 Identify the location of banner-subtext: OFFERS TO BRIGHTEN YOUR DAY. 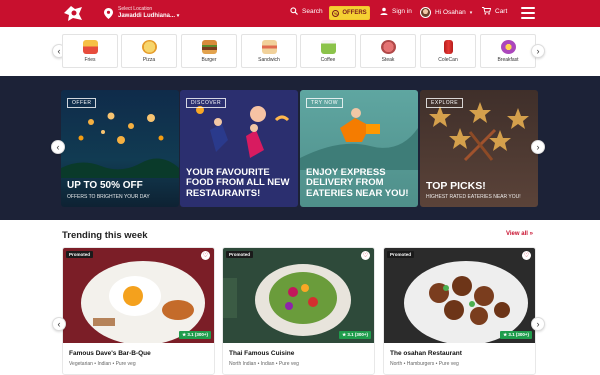
(108, 197).